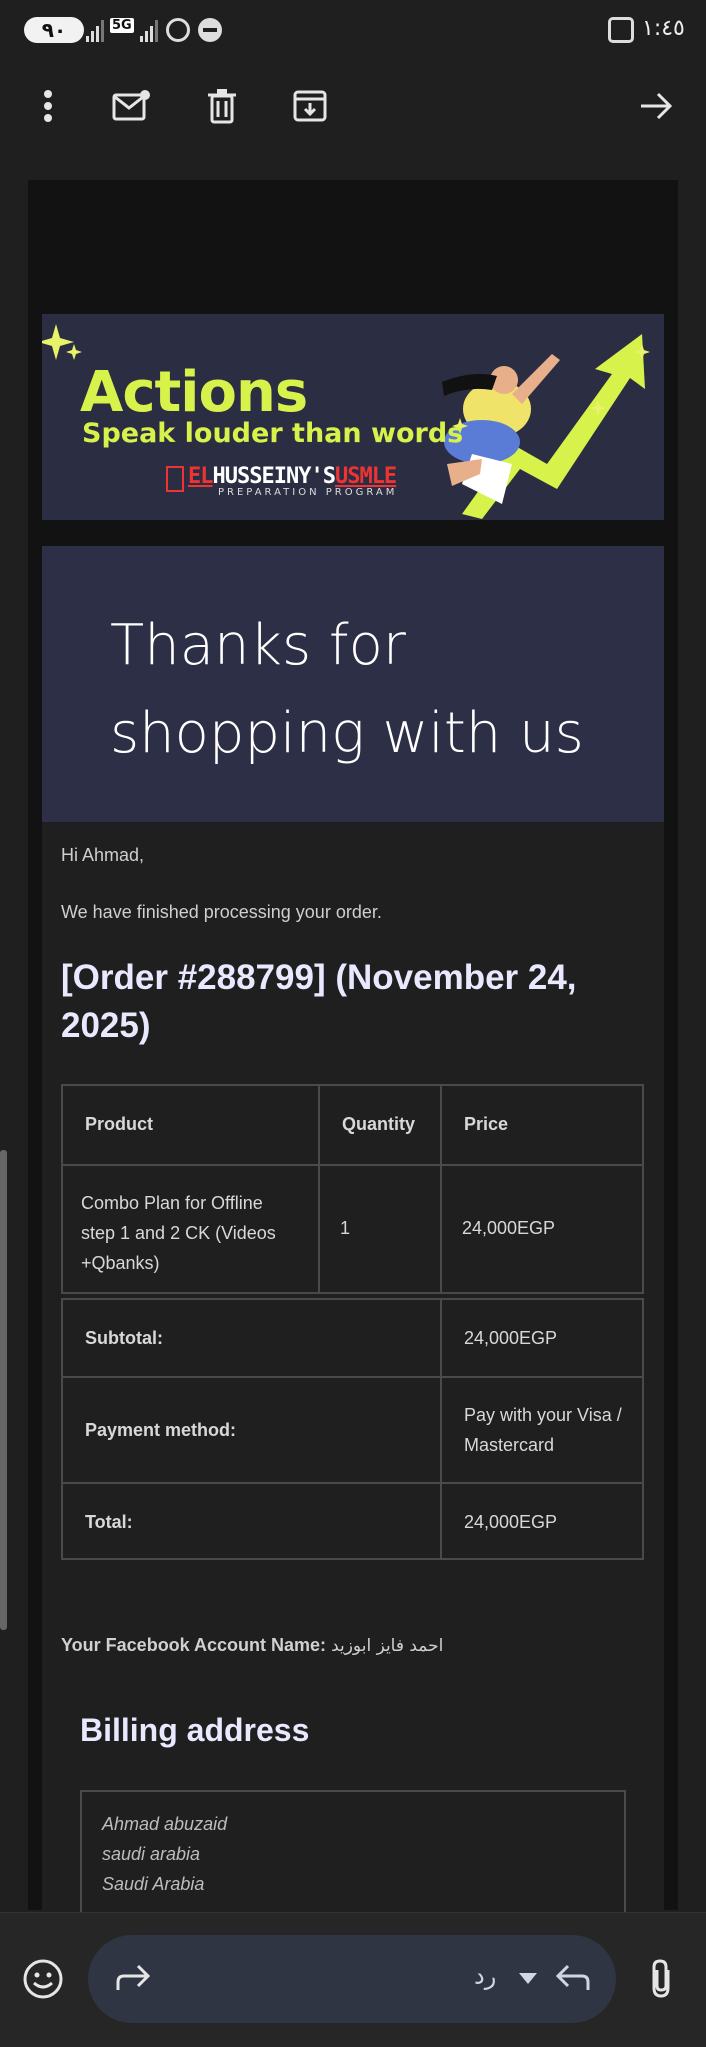 This screenshot has width=706, height=2047. What do you see at coordinates (387, 1646) in the screenshot?
I see `facebook-value: احمد فايز ابوزيد` at bounding box center [387, 1646].